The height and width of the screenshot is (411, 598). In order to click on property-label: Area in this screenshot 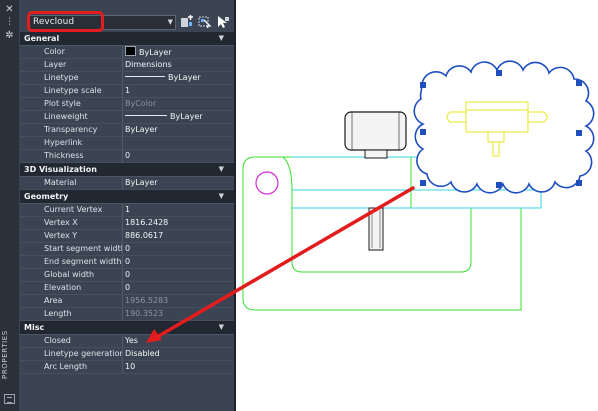, I will do `click(71, 301)`.